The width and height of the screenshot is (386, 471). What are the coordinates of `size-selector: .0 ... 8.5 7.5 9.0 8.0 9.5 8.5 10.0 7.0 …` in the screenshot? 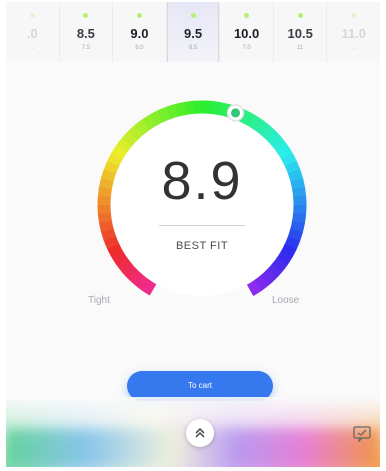 It's located at (193, 32).